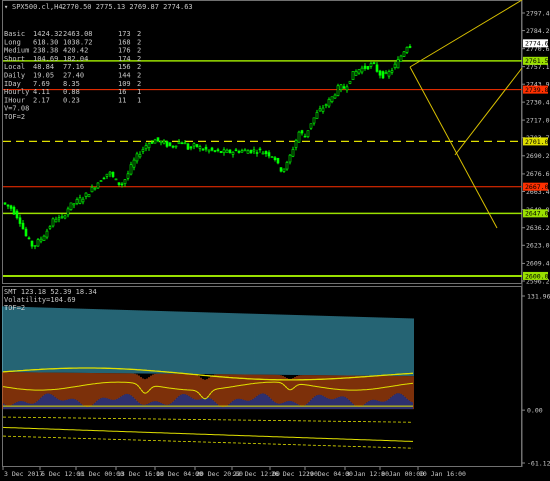 This screenshot has height=481, width=550. Describe the element at coordinates (538, 296) in the screenshot. I see `indicator-axis-label: 131.96` at that location.